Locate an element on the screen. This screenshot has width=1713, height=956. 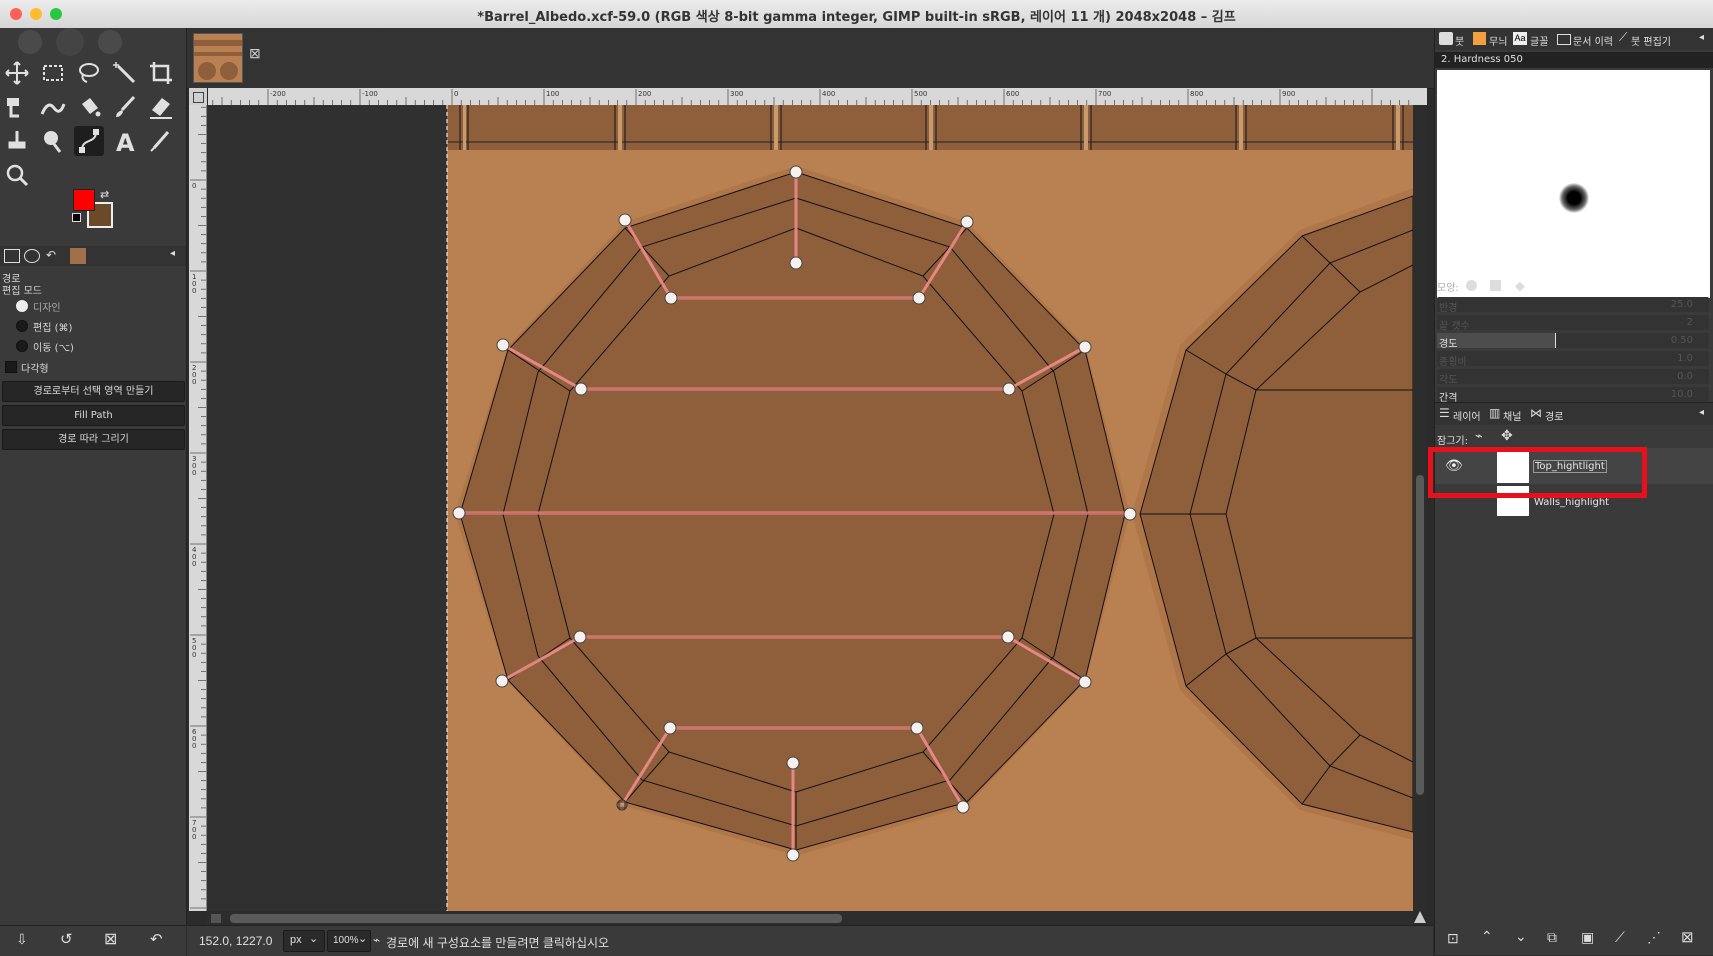
color-picker-tool-icon is located at coordinates (161, 141).